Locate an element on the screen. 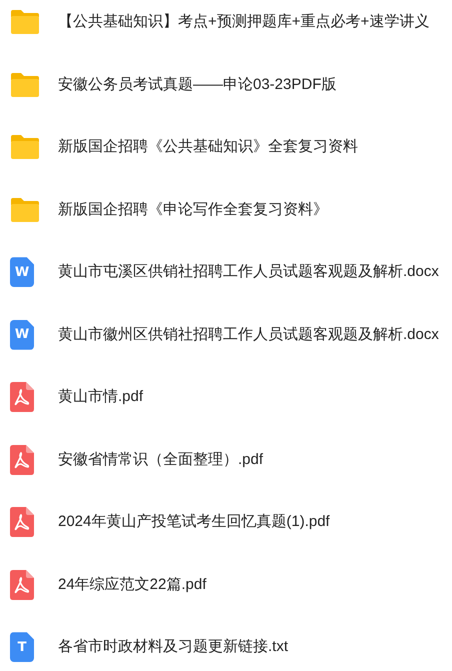 The image size is (452, 671). file-name: 【公共基础知识】考点+预测押题库+重点必考+速学讲义 is located at coordinates (244, 22).